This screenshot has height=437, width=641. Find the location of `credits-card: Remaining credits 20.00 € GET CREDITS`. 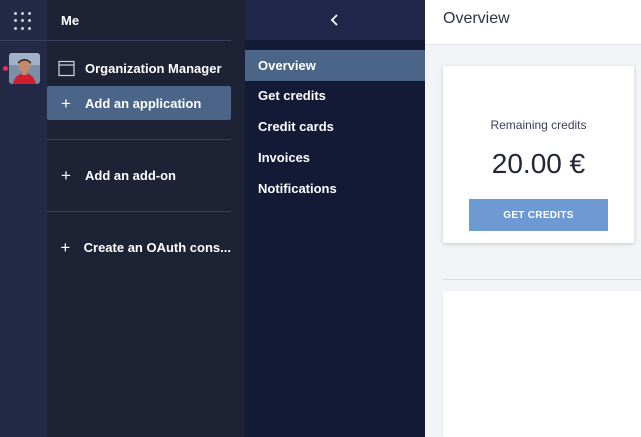

credits-card: Remaining credits 20.00 € GET CREDITS is located at coordinates (538, 154).